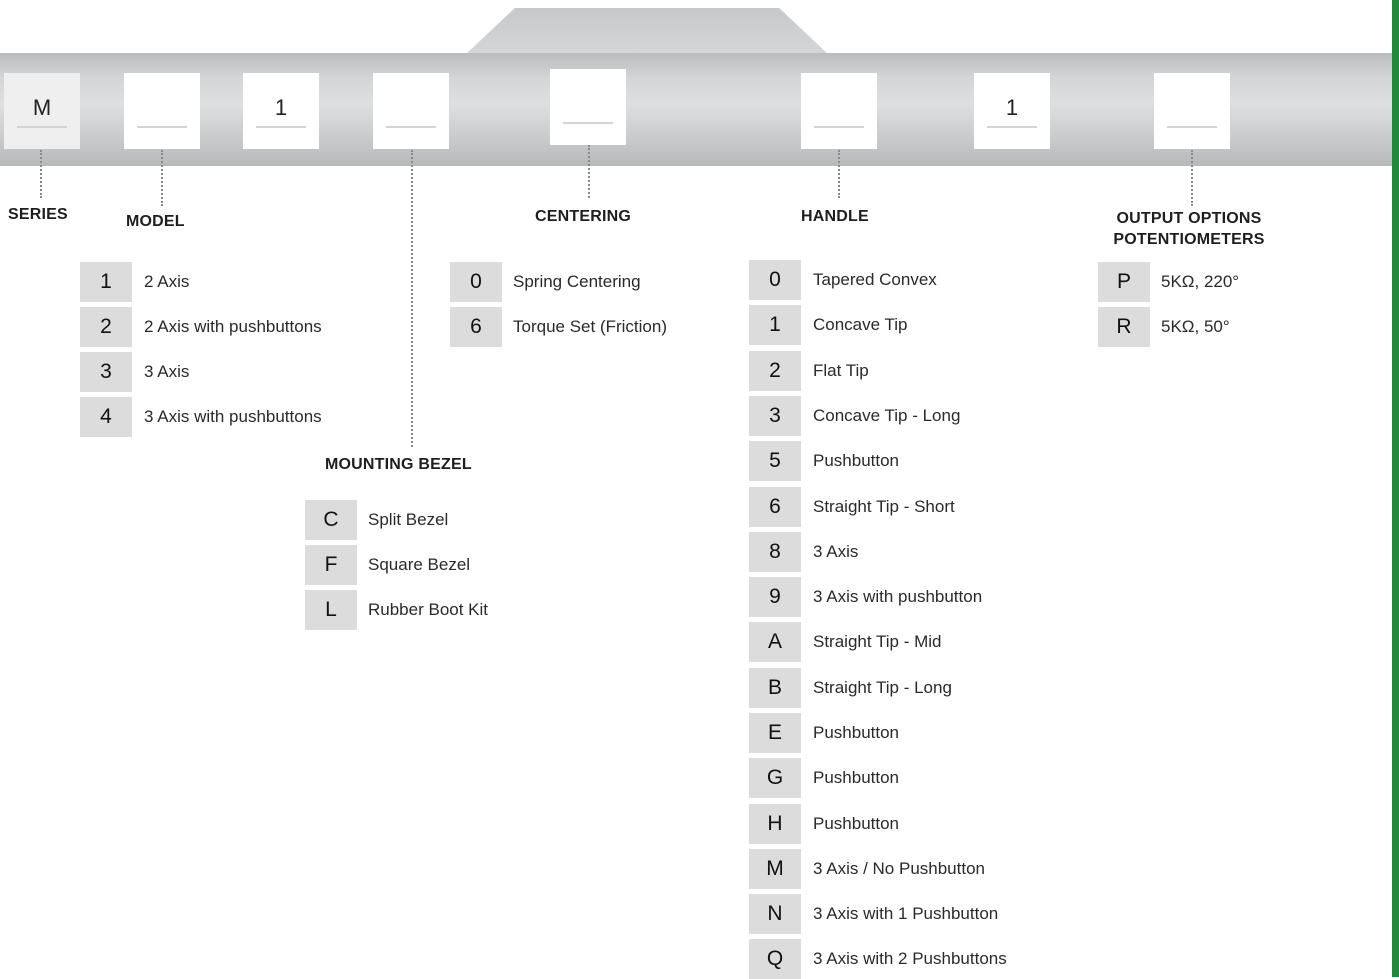 This screenshot has height=979, width=1399. What do you see at coordinates (476, 327) in the screenshot?
I see `centering-code: 6` at bounding box center [476, 327].